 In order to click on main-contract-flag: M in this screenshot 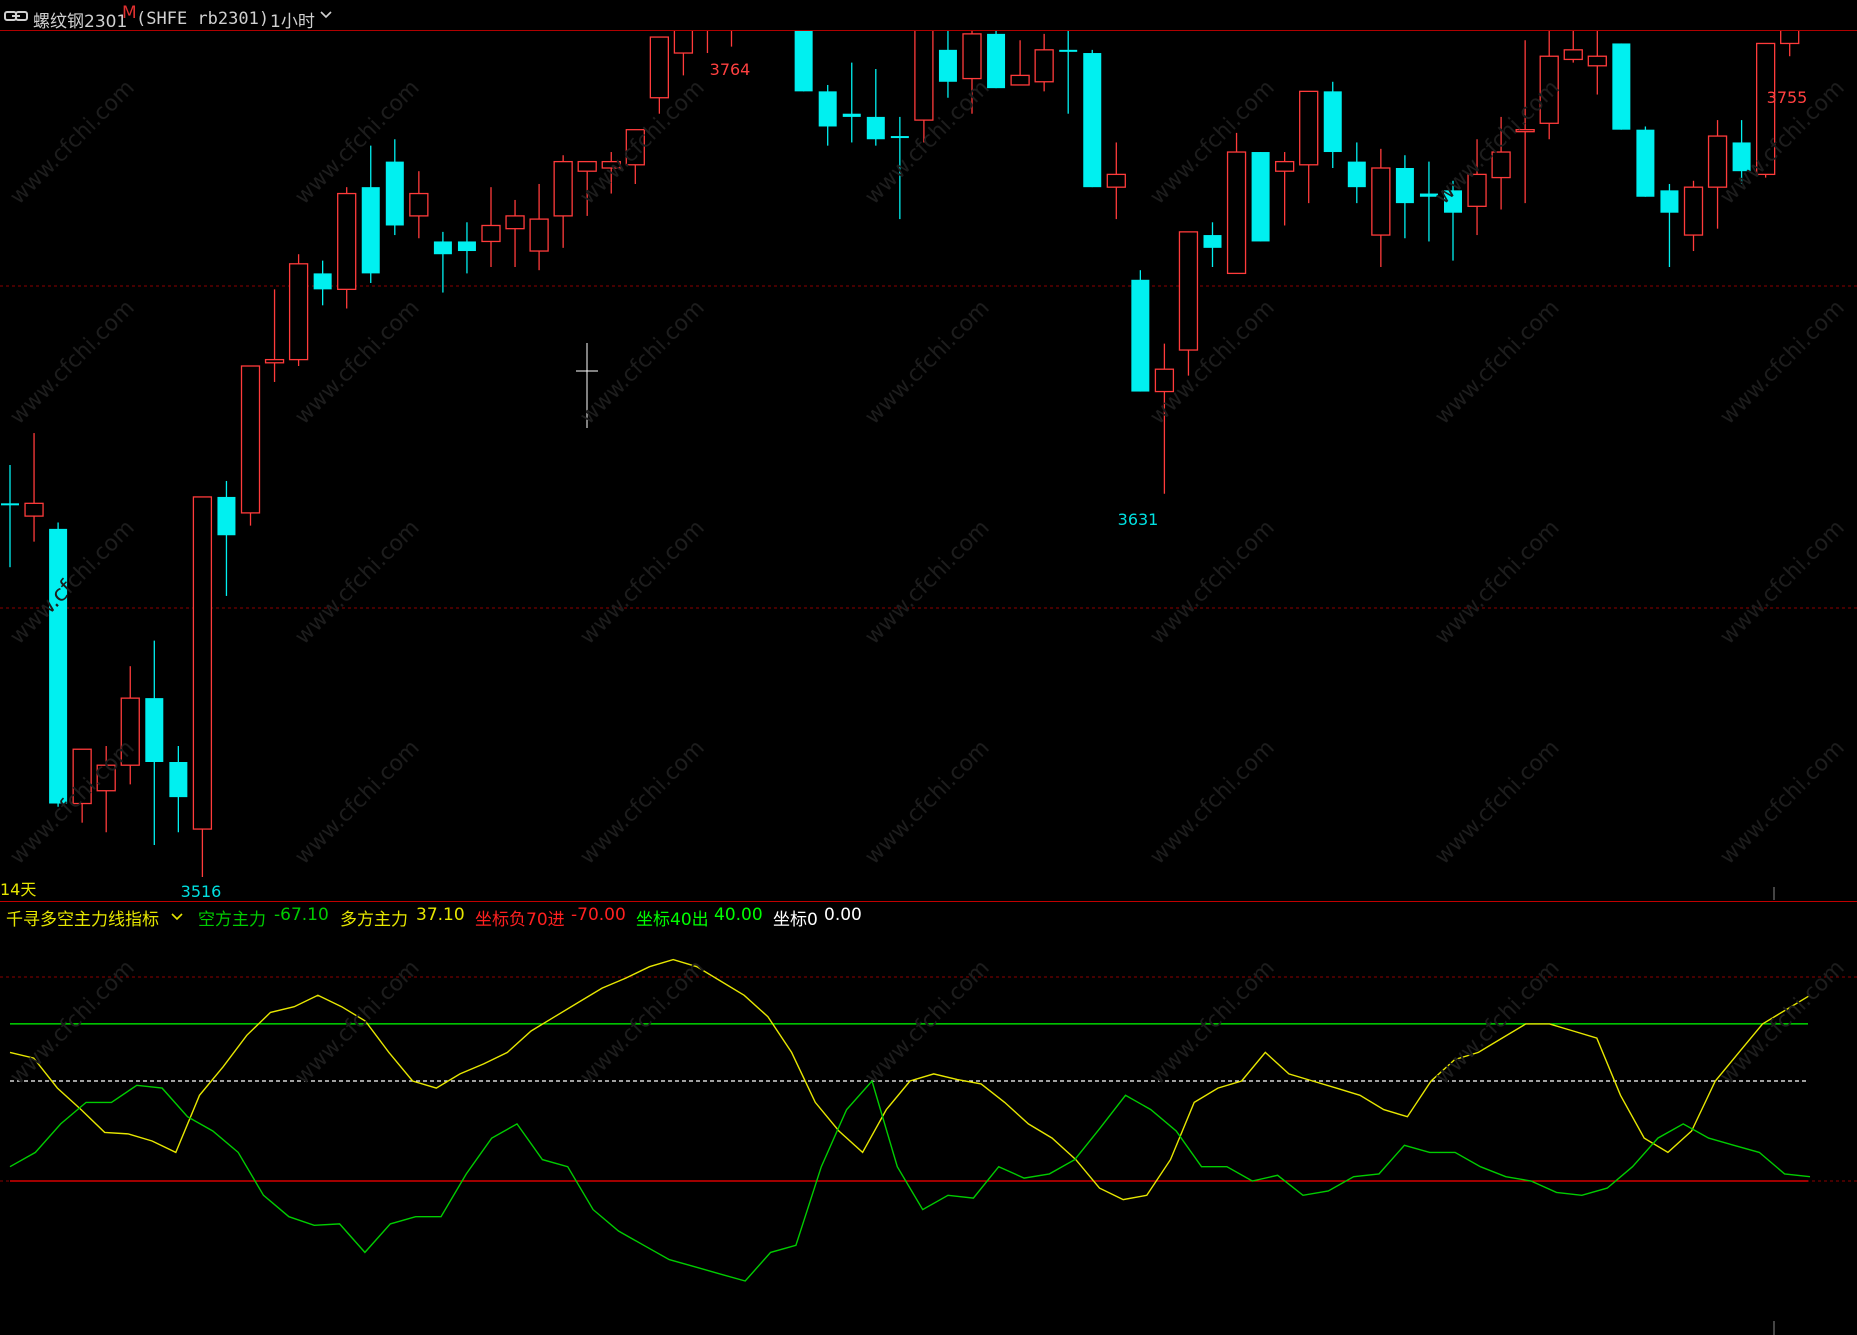, I will do `click(129, 13)`.